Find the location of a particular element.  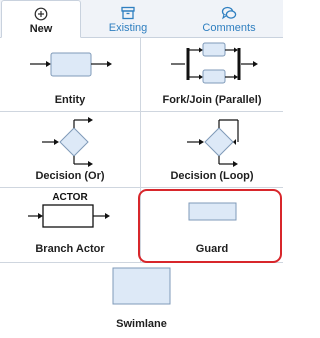

tab-existing: Existing is located at coordinates (128, 18).